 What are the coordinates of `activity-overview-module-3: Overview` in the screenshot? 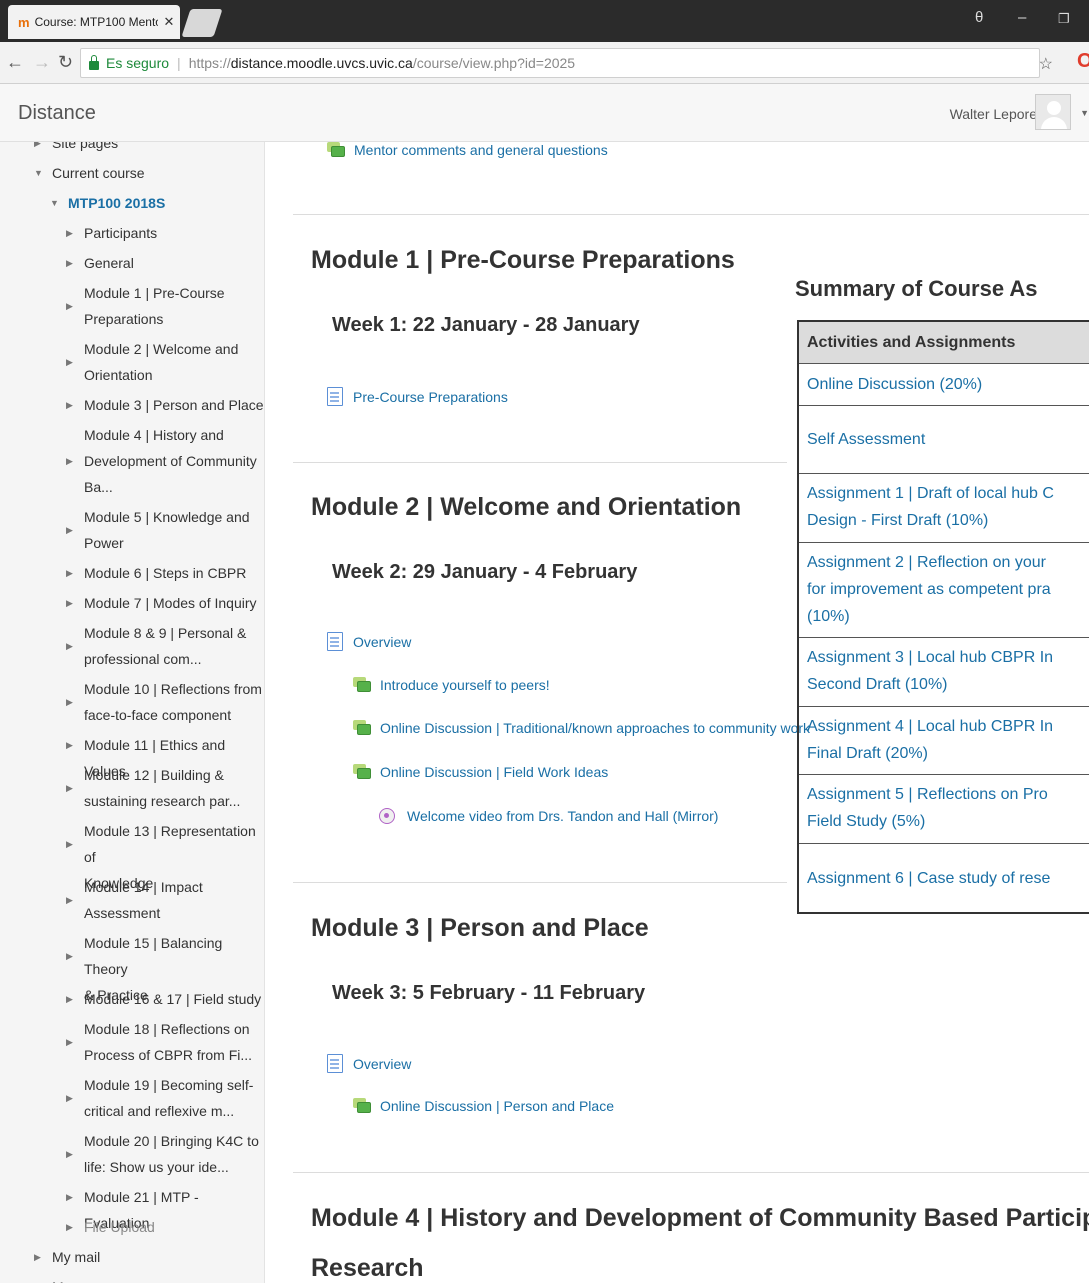 It's located at (369, 1063).